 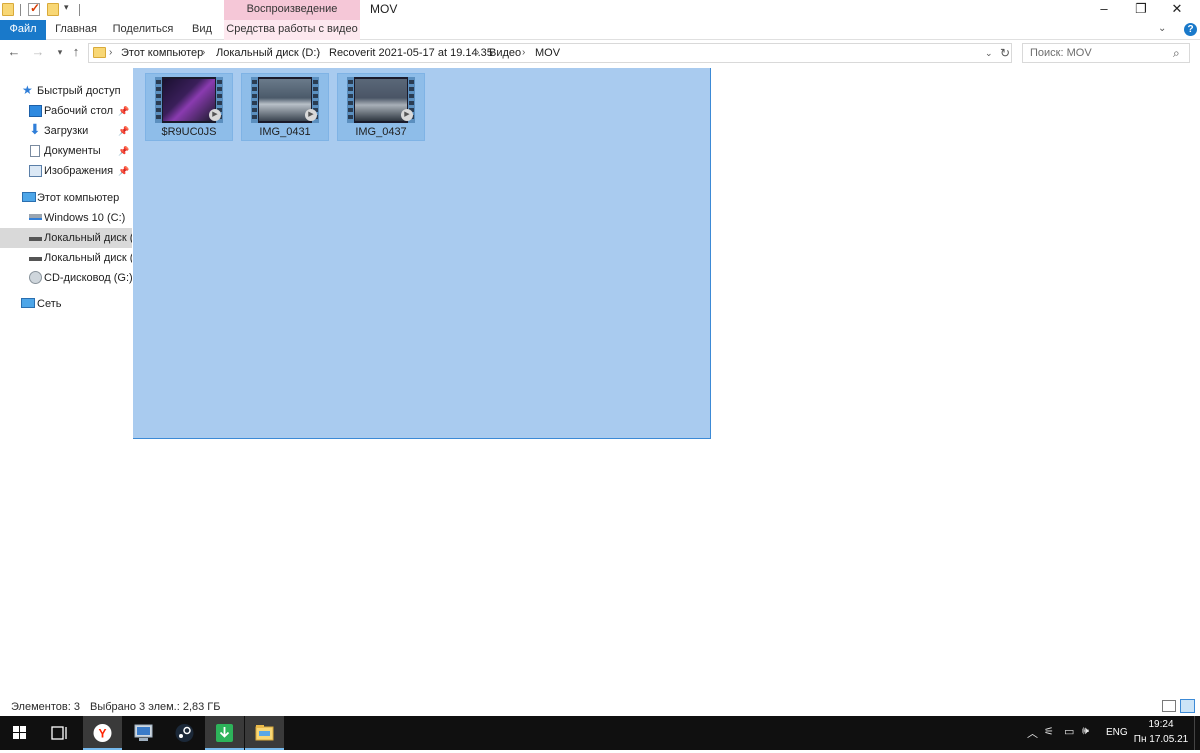 I want to click on tab-file: Файл, so click(x=23, y=30).